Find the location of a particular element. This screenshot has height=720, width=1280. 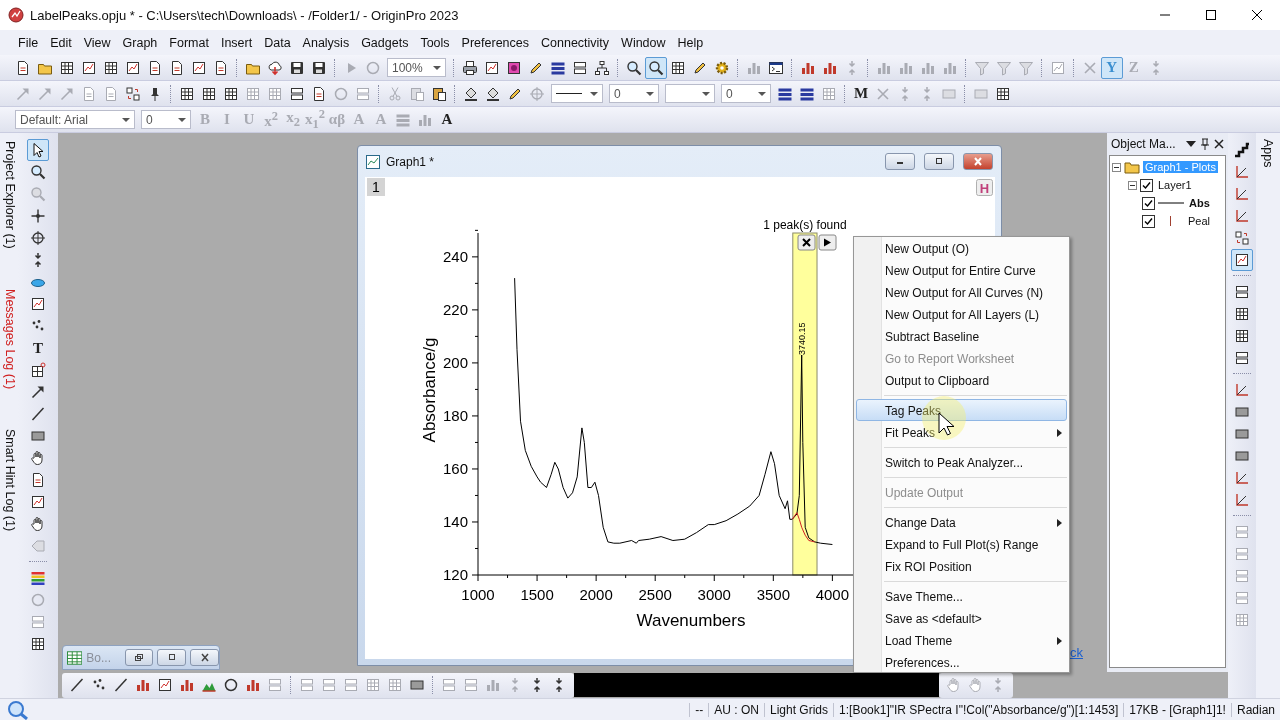

menu-item: New Output for All Curves (N) is located at coordinates (961, 292).